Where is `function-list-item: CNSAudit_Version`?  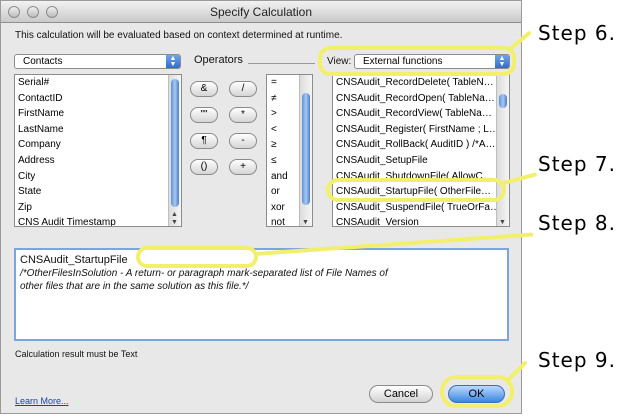
function-list-item: CNSAudit_Version is located at coordinates (377, 221).